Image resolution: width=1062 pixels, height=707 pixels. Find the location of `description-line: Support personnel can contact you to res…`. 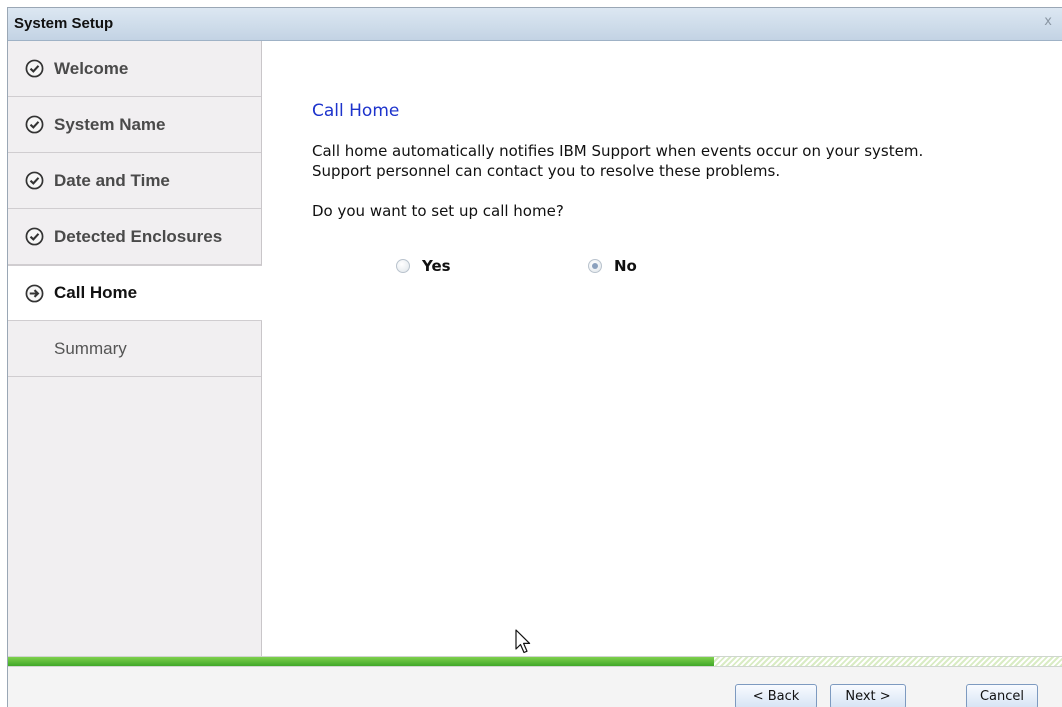

description-line: Support personnel can contact you to res… is located at coordinates (546, 171).